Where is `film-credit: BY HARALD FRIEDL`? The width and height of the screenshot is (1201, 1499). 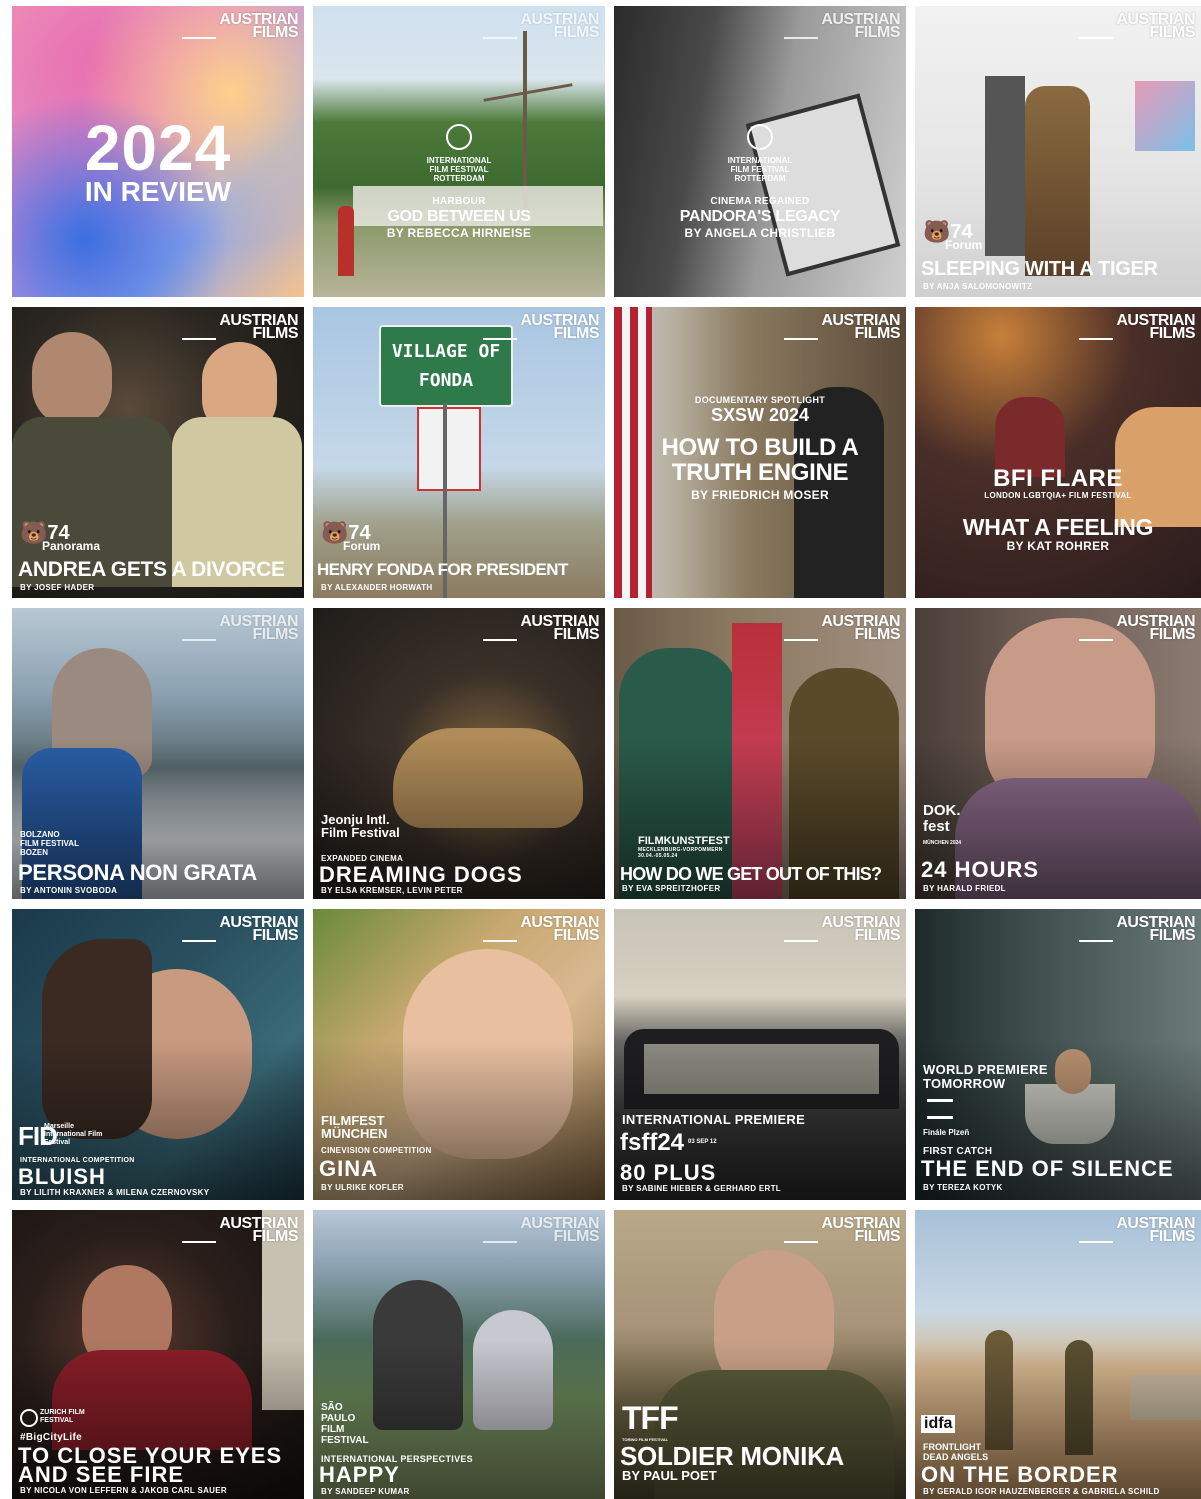
film-credit: BY HARALD FRIEDL is located at coordinates (964, 888).